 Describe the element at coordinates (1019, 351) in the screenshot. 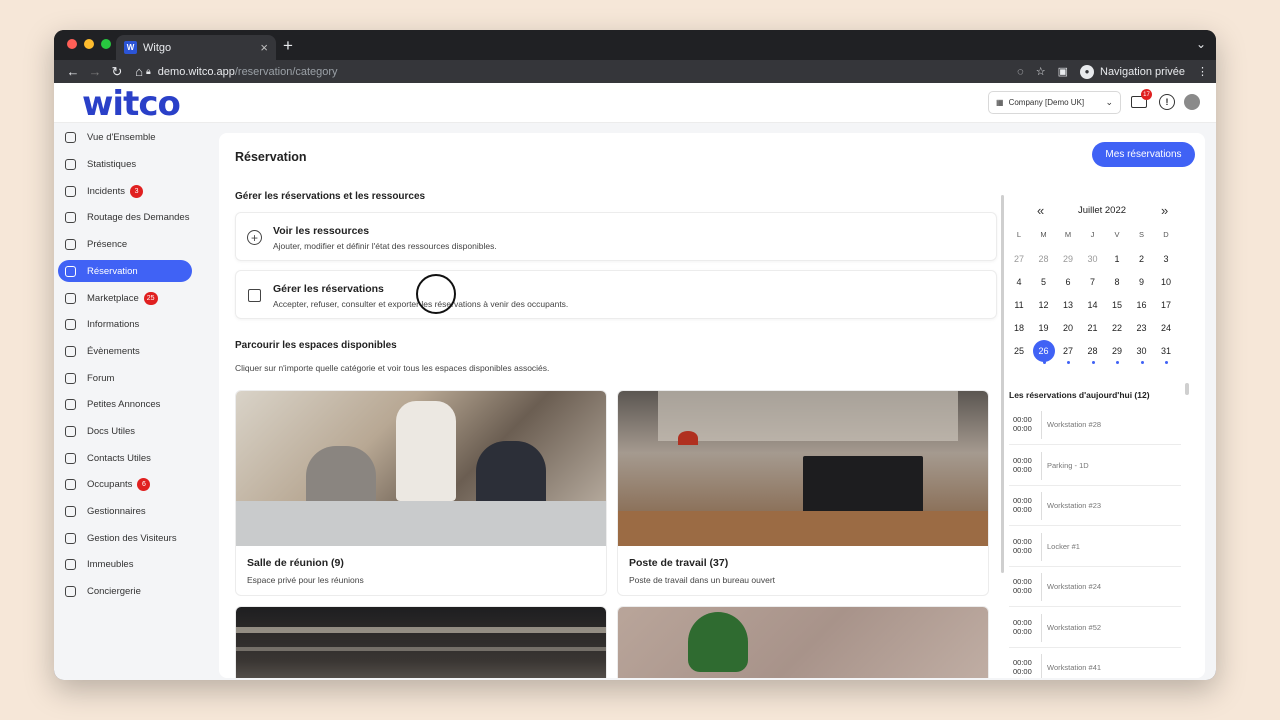

I see `calendar-day: 25` at that location.